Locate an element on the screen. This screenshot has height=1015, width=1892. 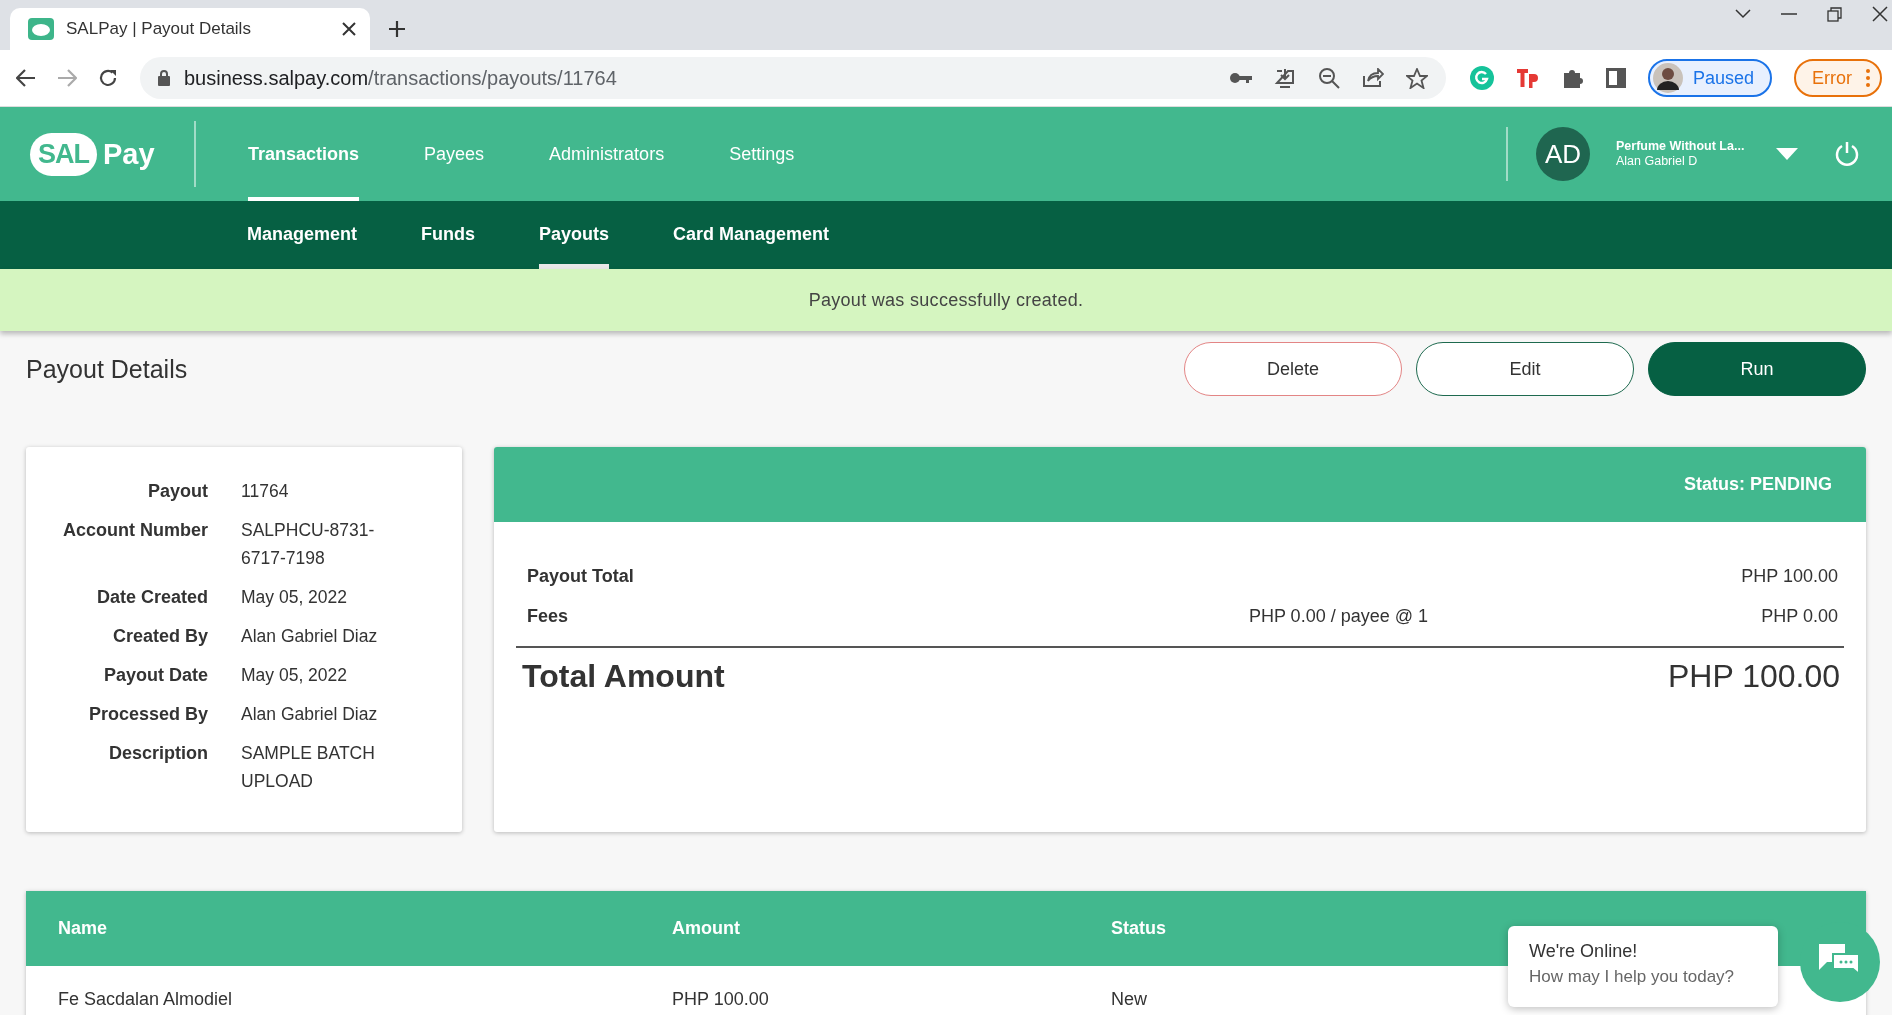
nav-tab: Card Management is located at coordinates (751, 235).